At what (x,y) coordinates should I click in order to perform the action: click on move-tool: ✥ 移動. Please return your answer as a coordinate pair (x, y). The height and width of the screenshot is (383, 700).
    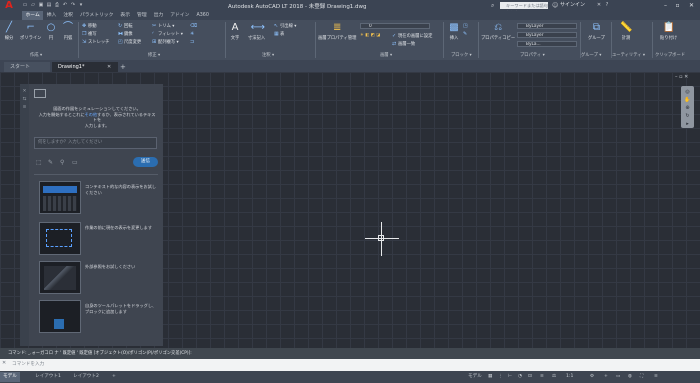
    Looking at the image, I should click on (89, 26).